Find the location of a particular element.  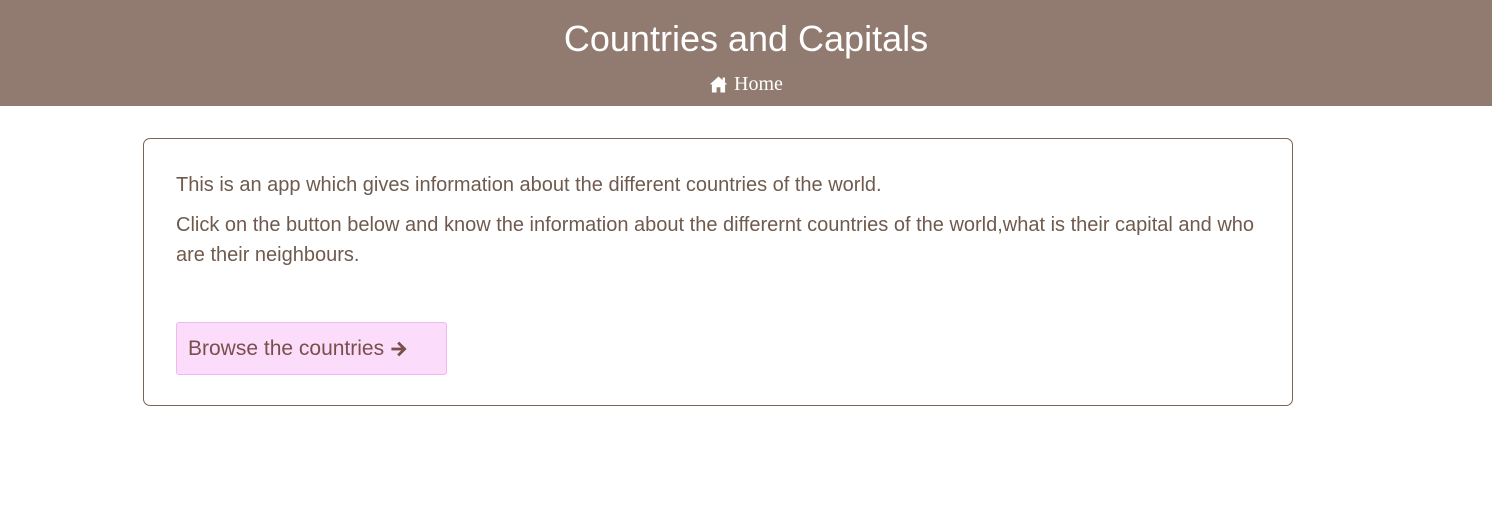

browse-countries-button-label: Browse the countries is located at coordinates (286, 348).